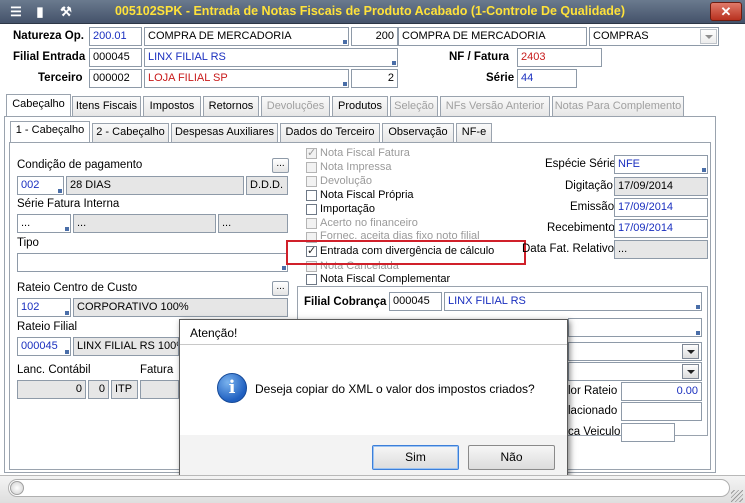 This screenshot has width=745, height=503. Describe the element at coordinates (130, 132) in the screenshot. I see `subtab-2-cabecalho: 2 - Cabeçalho` at that location.